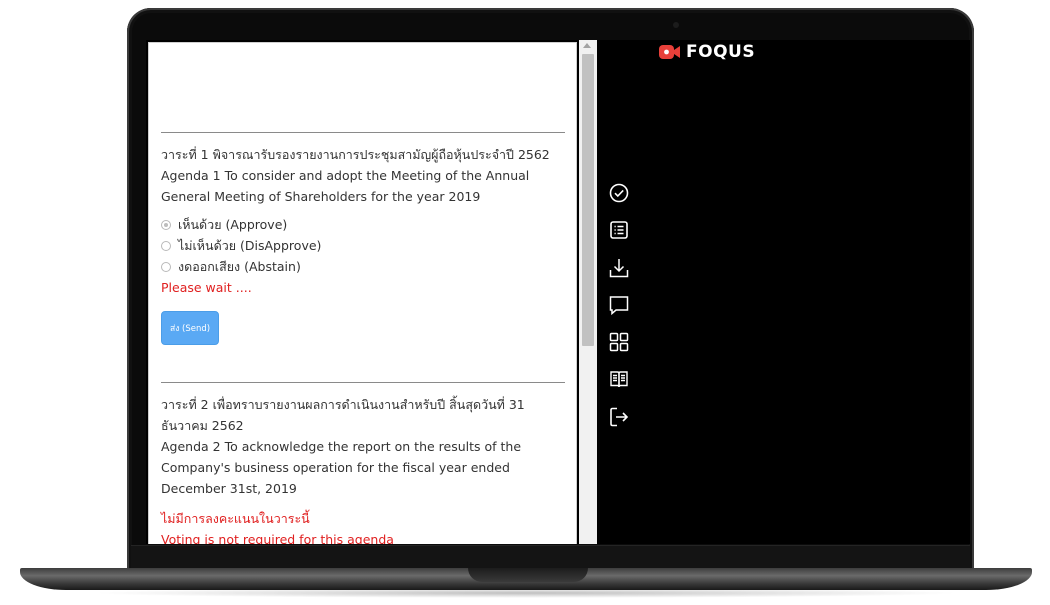 The image size is (1050, 605). Describe the element at coordinates (233, 224) in the screenshot. I see `option-label: เห็นด้วย (Approve)` at that location.